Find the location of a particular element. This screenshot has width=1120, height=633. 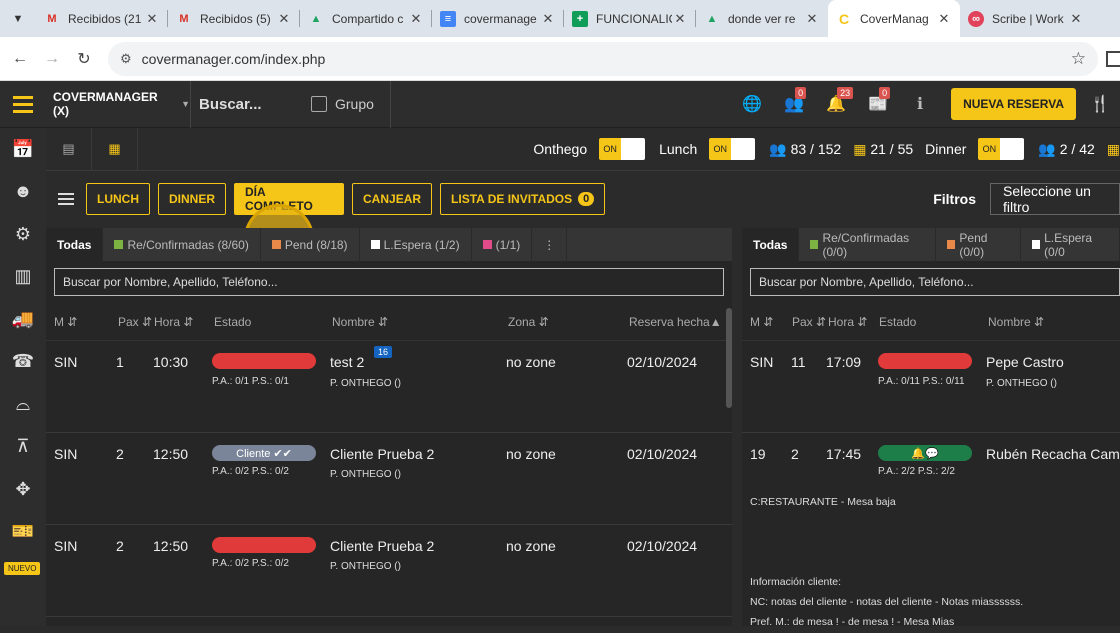

grid-view-icon: ▦ is located at coordinates (115, 149).